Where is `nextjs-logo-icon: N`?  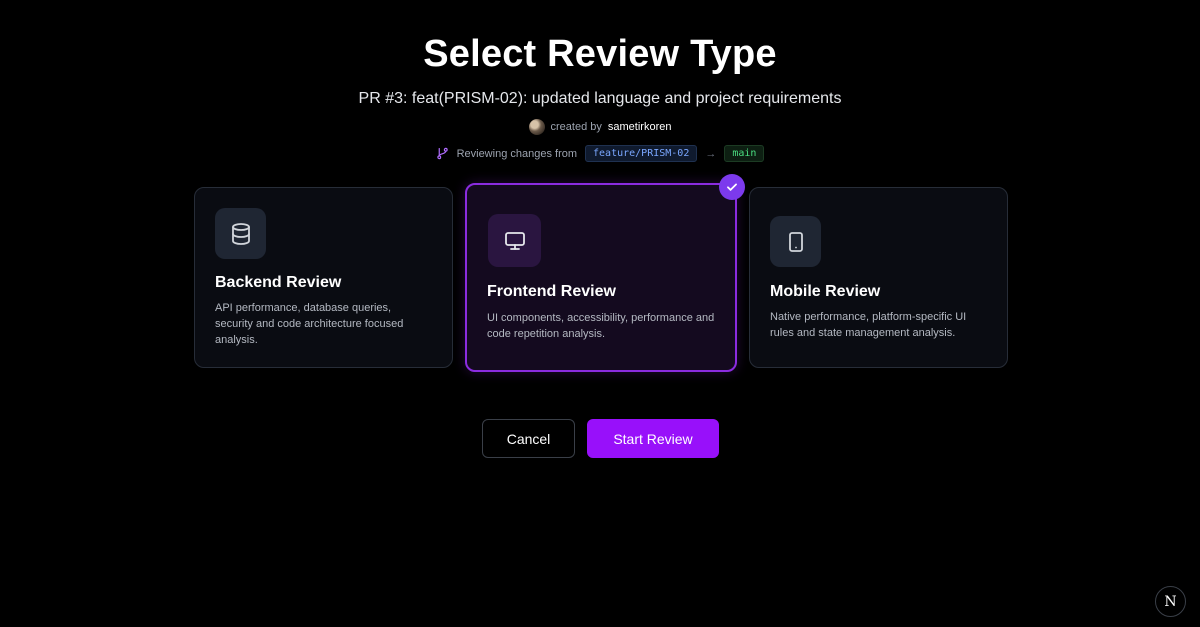
nextjs-logo-icon: N is located at coordinates (1170, 601).